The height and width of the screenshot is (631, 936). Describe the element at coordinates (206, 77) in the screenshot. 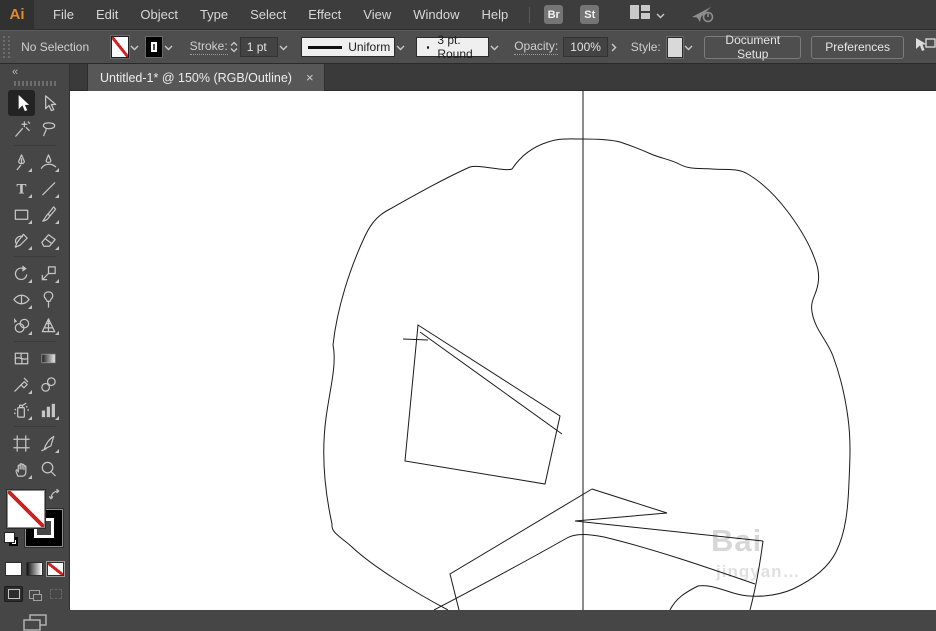

I see `document-tab: Untitled-1* @ 150% (RGB/Outline) ×` at that location.